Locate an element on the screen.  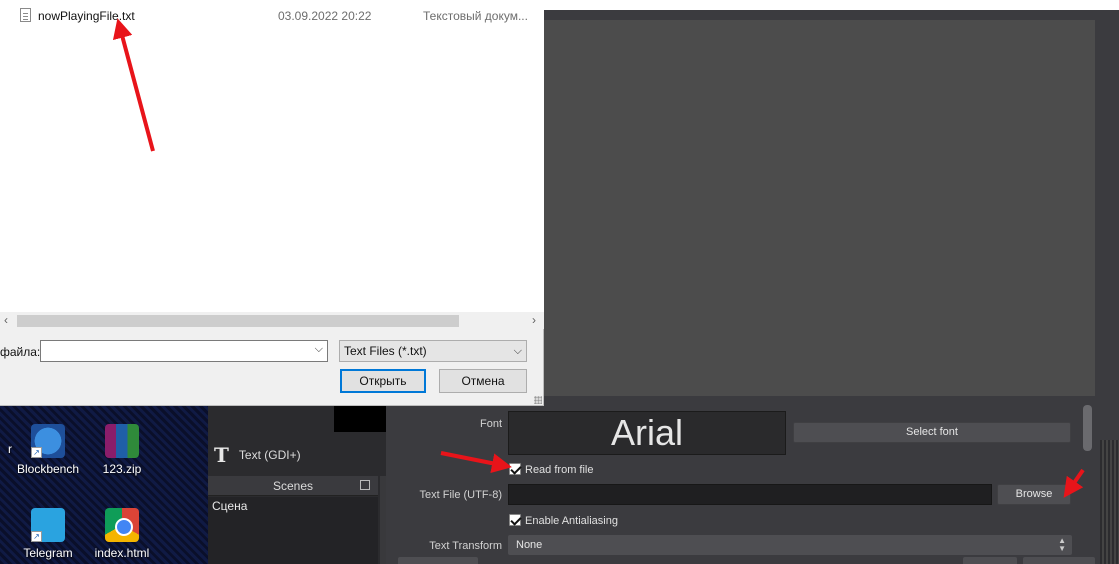
desktop-icon-telegram: ↗ Telegram is located at coordinates (48, 534).